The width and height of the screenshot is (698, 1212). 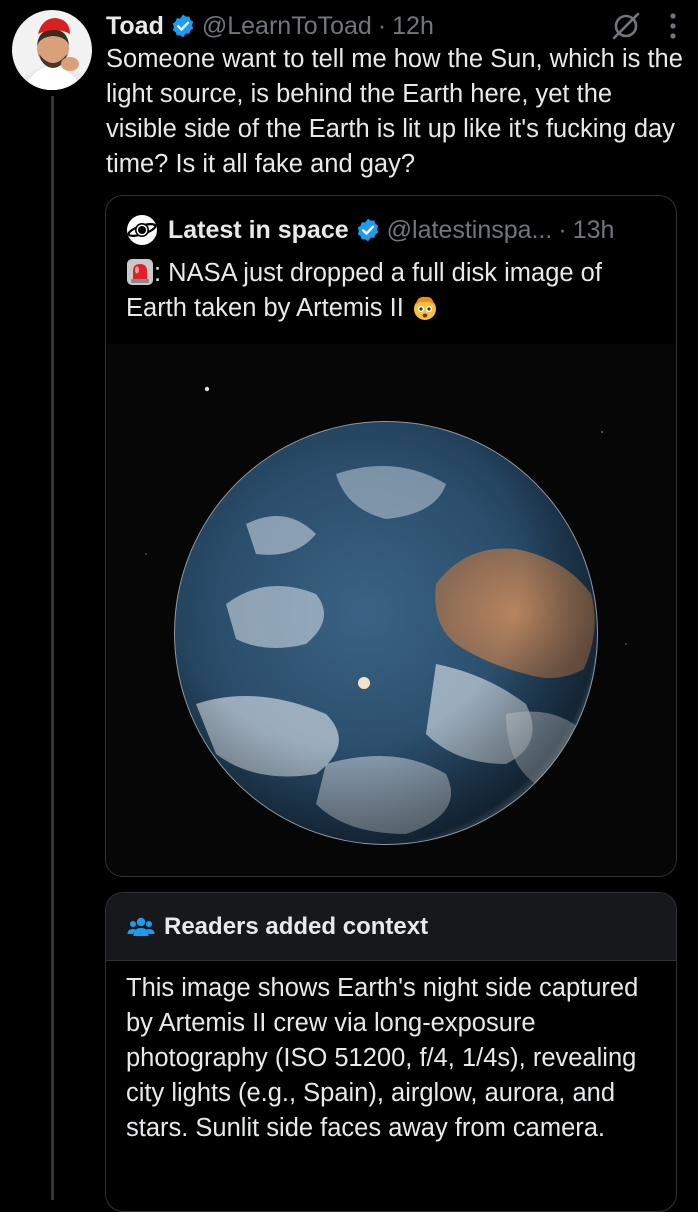 What do you see at coordinates (142, 230) in the screenshot?
I see `saturn-logo-icon` at bounding box center [142, 230].